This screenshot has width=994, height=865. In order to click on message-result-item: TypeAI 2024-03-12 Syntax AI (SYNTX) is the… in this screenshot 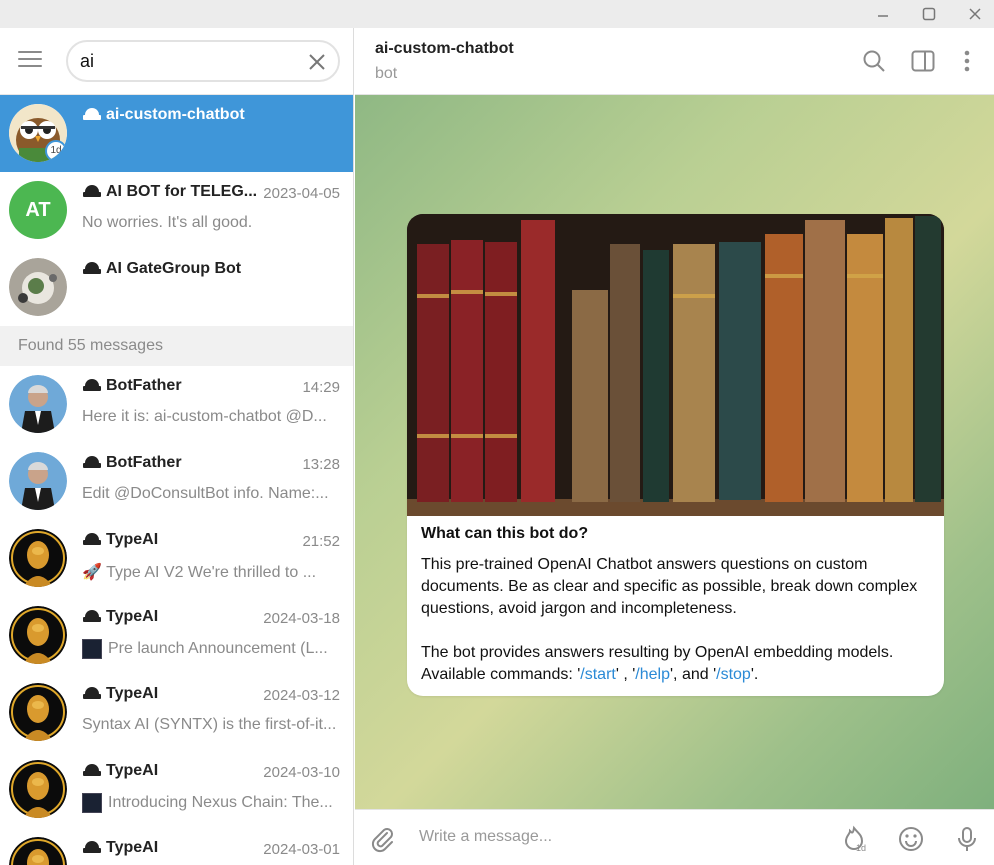, I will do `click(176, 712)`.